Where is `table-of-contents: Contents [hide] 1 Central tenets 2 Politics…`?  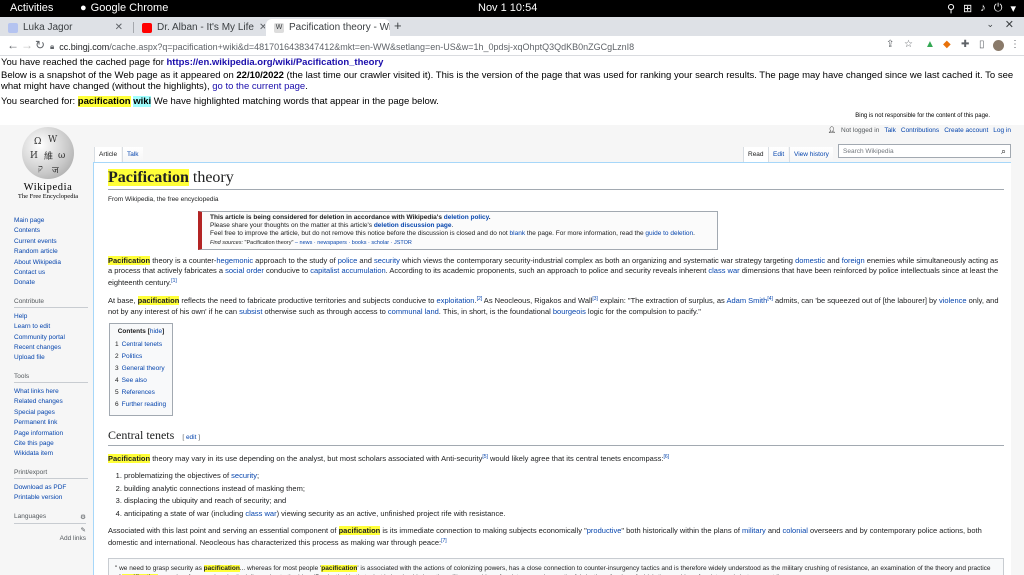 table-of-contents: Contents [hide] 1 Central tenets 2 Politics… is located at coordinates (141, 369).